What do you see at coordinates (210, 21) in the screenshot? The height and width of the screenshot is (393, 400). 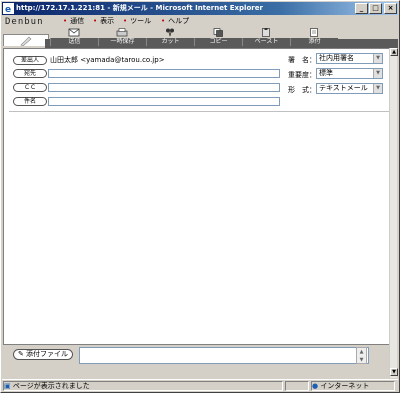 I see `menu-bar: • 通信 • 表示 • ツール • ヘルプ` at bounding box center [210, 21].